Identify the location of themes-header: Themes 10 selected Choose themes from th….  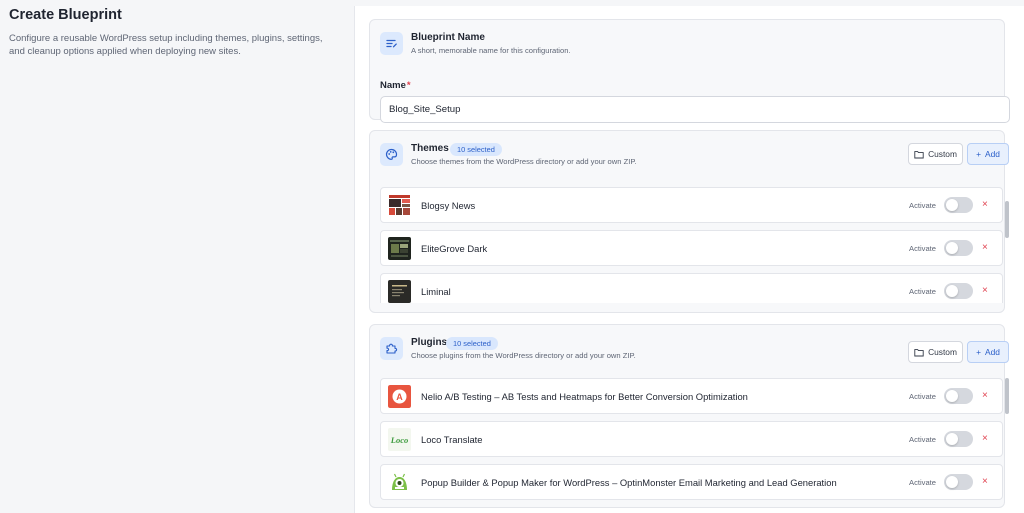
(694, 156).